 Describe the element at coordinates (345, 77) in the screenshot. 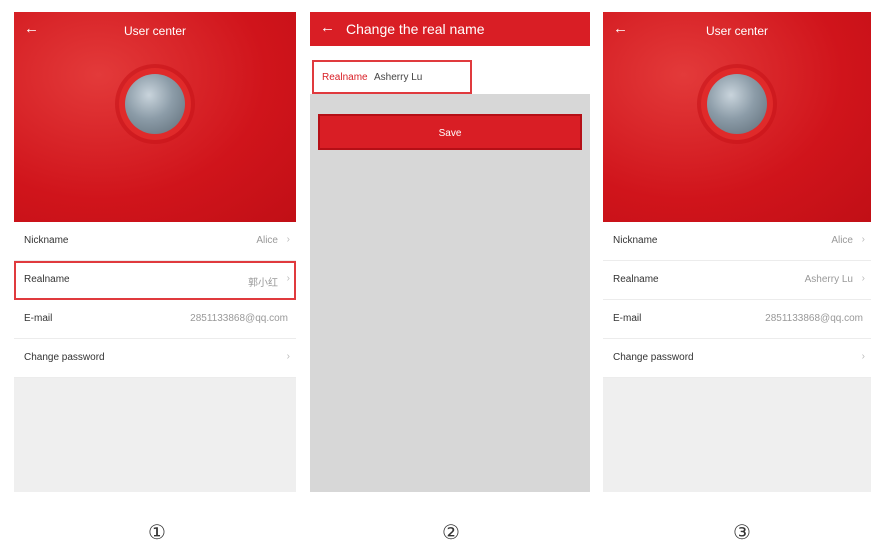

I see `field-label: Realname` at that location.